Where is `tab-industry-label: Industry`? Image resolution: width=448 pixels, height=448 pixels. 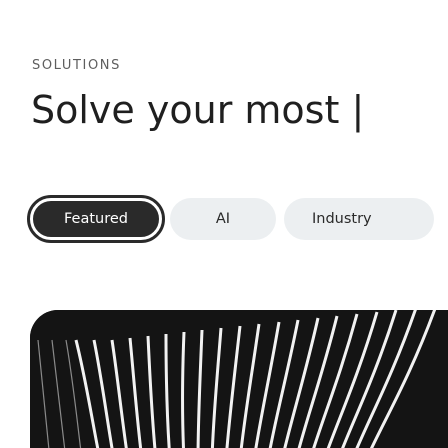
tab-industry-label: Industry is located at coordinates (342, 219).